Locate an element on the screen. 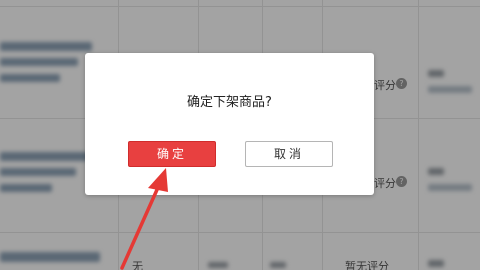  cancel-button: 取消 is located at coordinates (289, 154).